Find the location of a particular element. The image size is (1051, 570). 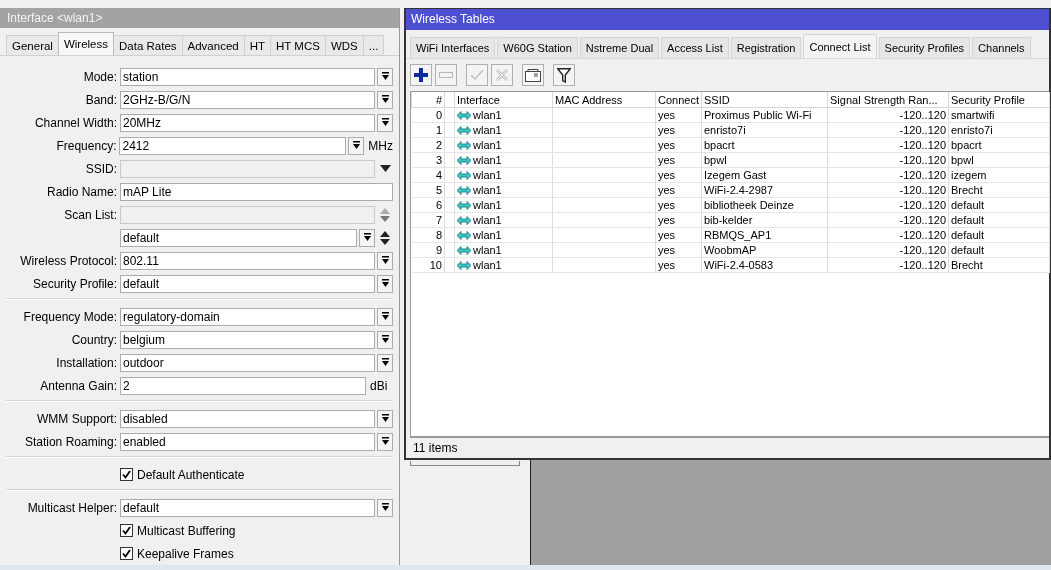

column-header: Connect is located at coordinates (678, 100).